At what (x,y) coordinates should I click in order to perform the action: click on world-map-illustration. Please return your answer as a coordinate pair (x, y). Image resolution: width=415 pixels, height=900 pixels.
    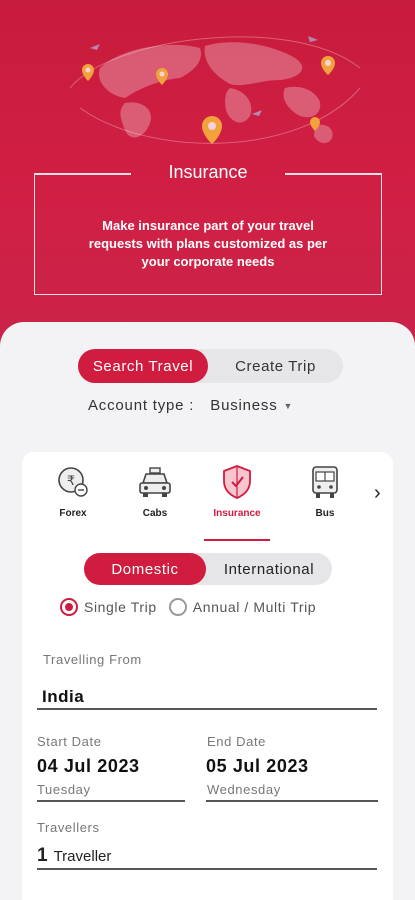
    Looking at the image, I should click on (215, 90).